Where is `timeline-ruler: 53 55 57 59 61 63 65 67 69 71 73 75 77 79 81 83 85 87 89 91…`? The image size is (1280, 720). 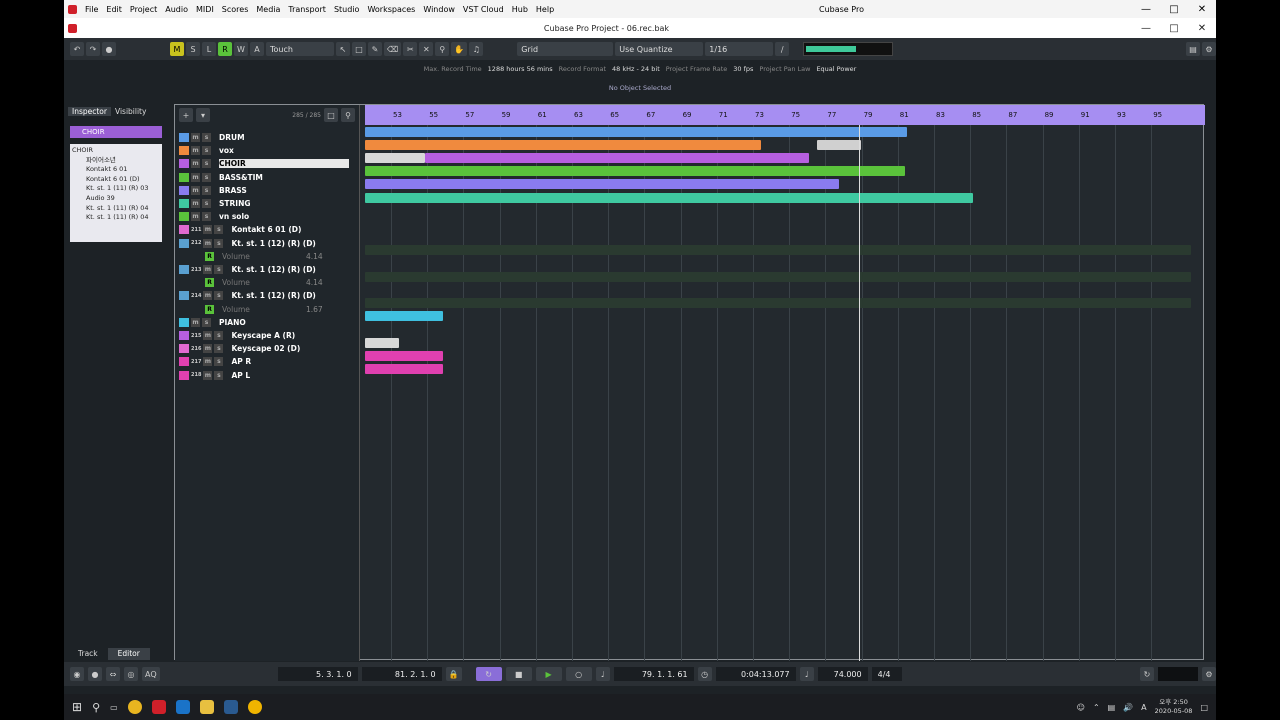
timeline-ruler: 53 55 57 59 61 63 65 67 69 71 73 75 77 79 81 83 85 87 89 91… is located at coordinates (785, 115).